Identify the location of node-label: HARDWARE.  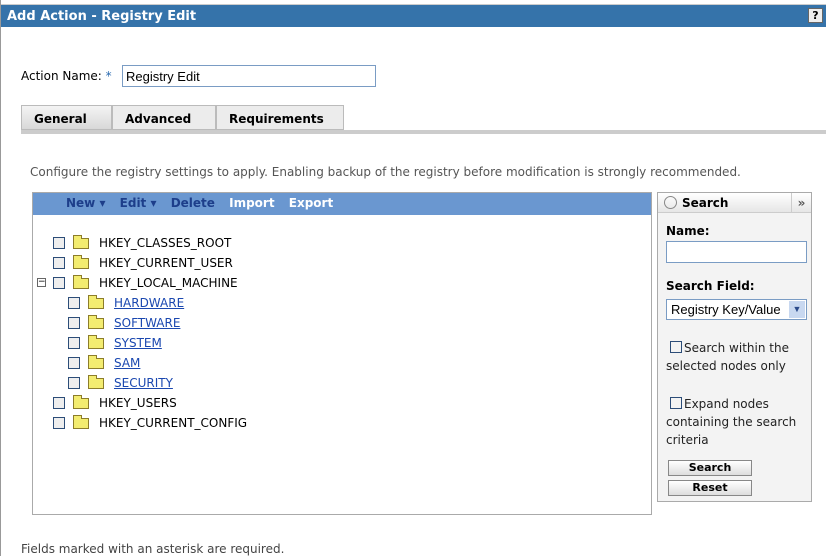
(149, 303).